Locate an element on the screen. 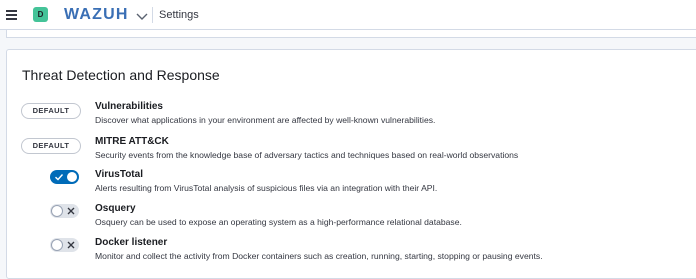 The image size is (696, 279). section-title: Threat Detection and Response is located at coordinates (121, 75).